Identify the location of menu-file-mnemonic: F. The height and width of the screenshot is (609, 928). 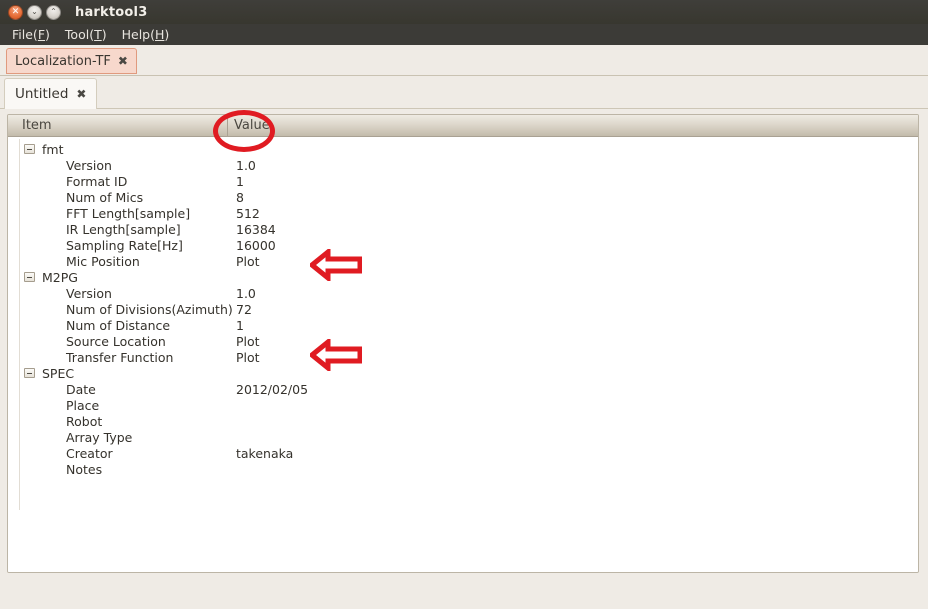
(41, 34).